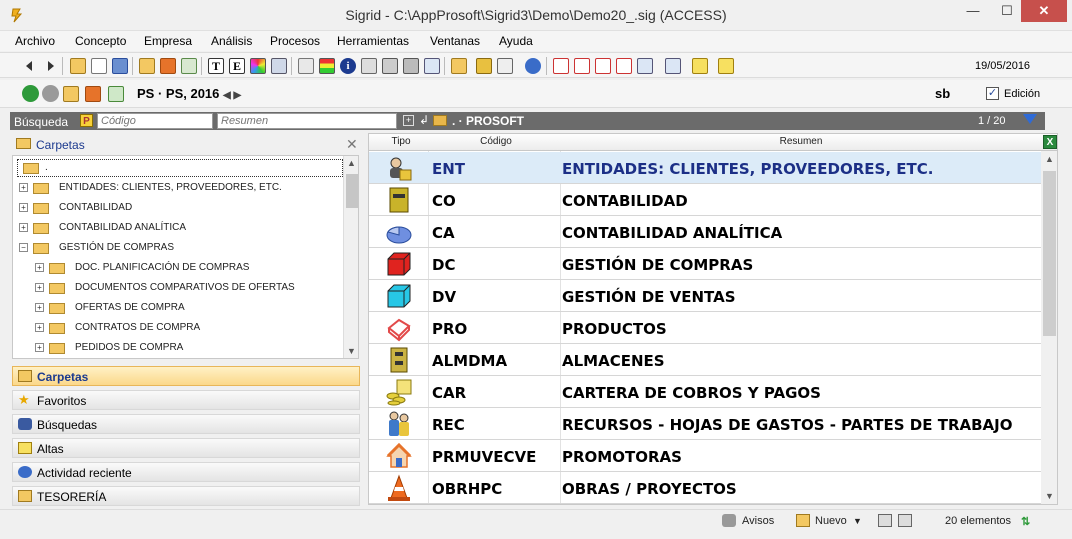 This screenshot has height=539, width=1072. I want to click on table-row: CAR CARTERA DE COBROS Y PAGOS, so click(705, 392).